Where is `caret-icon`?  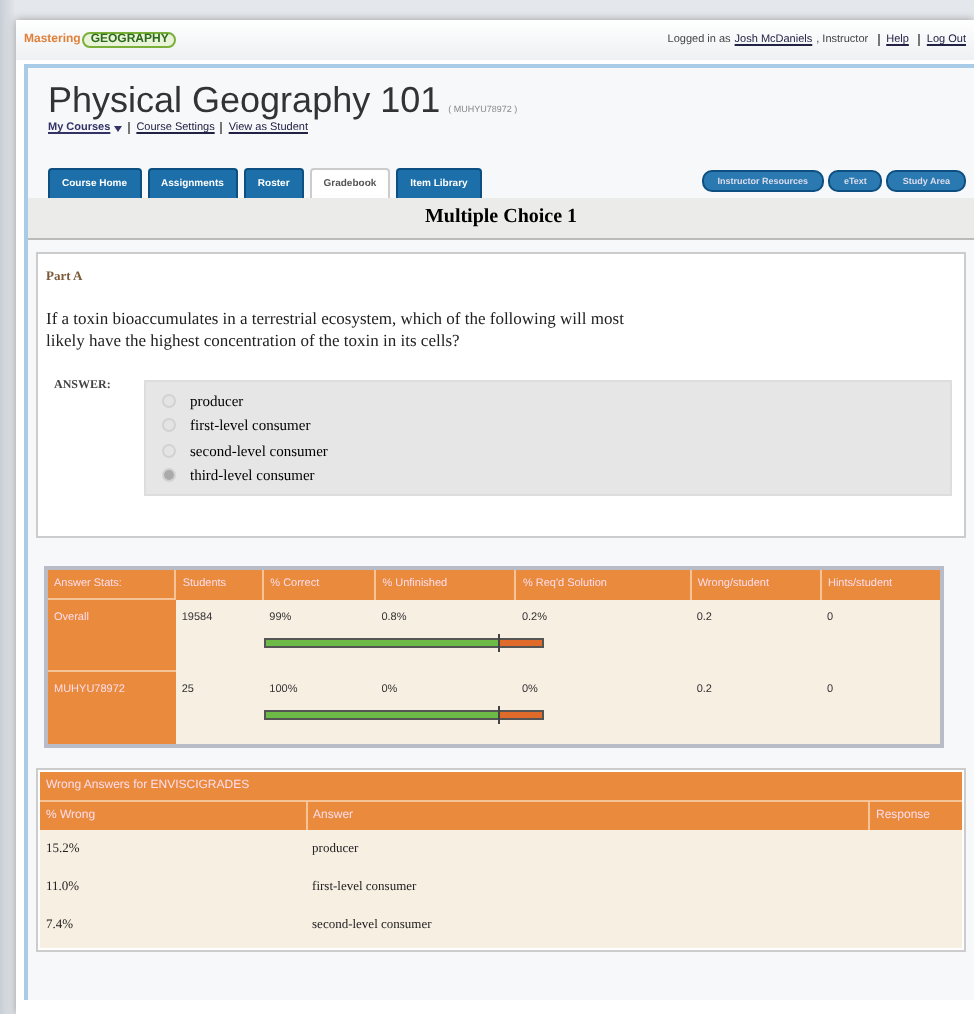
caret-icon is located at coordinates (118, 128).